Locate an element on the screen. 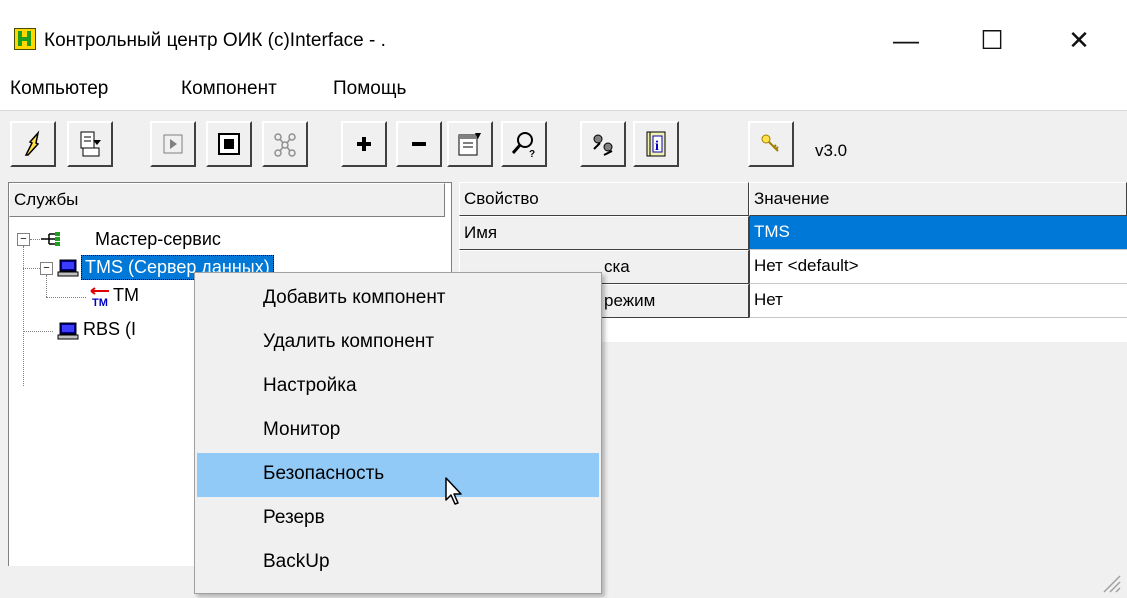 The width and height of the screenshot is (1127, 598). info-icon: i is located at coordinates (656, 144).